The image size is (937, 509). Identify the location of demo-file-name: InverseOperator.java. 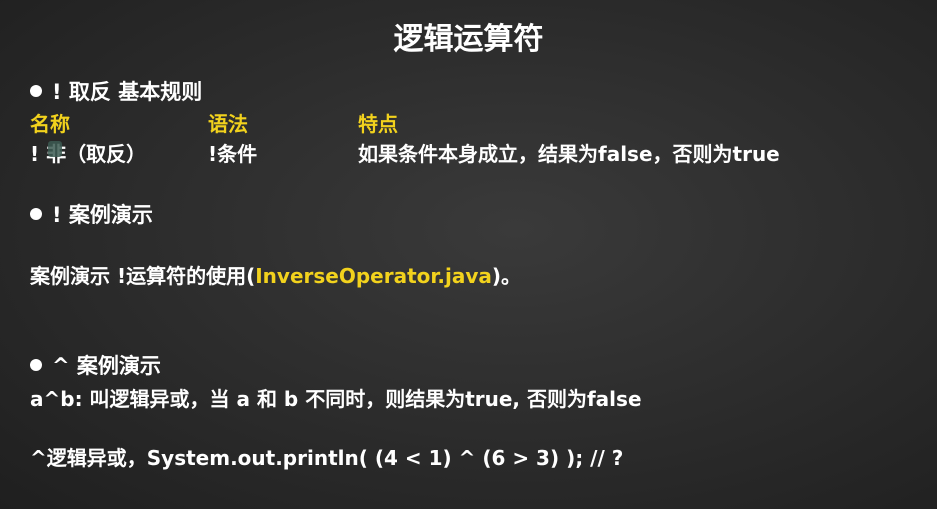
(373, 276).